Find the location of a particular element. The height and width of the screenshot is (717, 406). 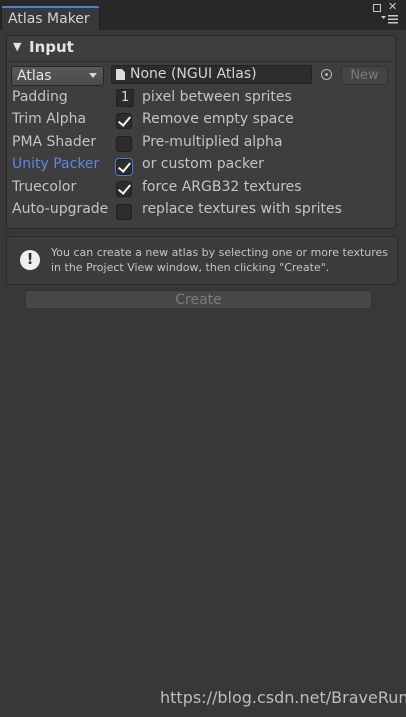

info-icon is located at coordinates (30, 260).